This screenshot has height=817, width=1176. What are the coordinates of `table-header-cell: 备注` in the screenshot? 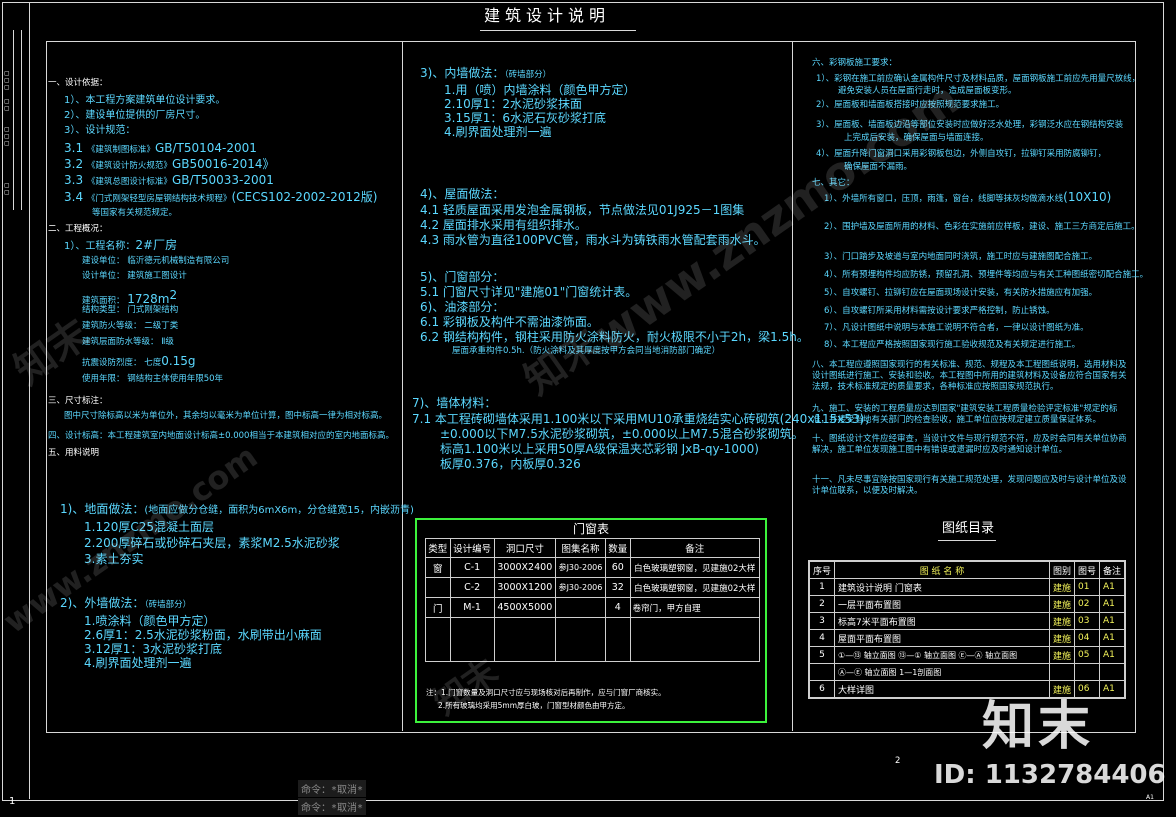 It's located at (1112, 569).